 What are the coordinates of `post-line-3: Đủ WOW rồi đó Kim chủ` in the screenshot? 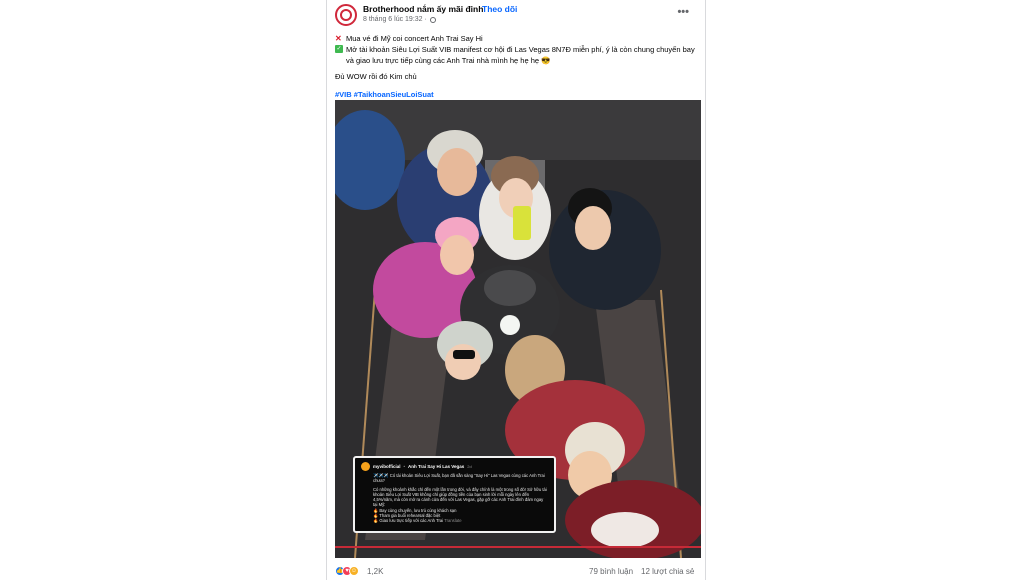 It's located at (376, 76).